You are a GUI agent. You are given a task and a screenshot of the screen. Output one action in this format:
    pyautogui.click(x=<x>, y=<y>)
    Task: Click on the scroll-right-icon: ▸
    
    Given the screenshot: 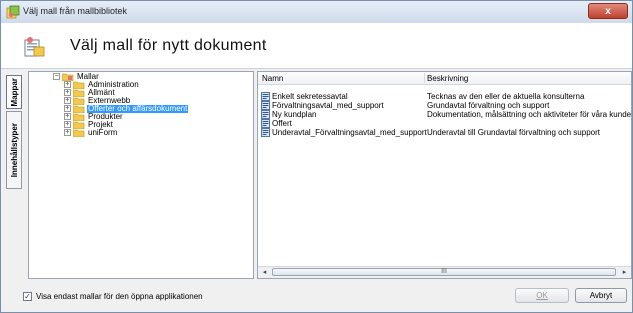 What is the action you would take?
    pyautogui.click(x=624, y=272)
    